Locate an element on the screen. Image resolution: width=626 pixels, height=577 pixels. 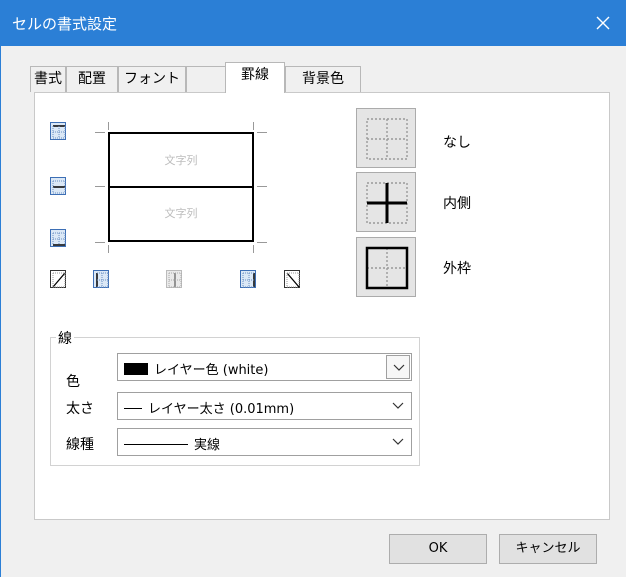
border-none-icon is located at coordinates (387, 139).